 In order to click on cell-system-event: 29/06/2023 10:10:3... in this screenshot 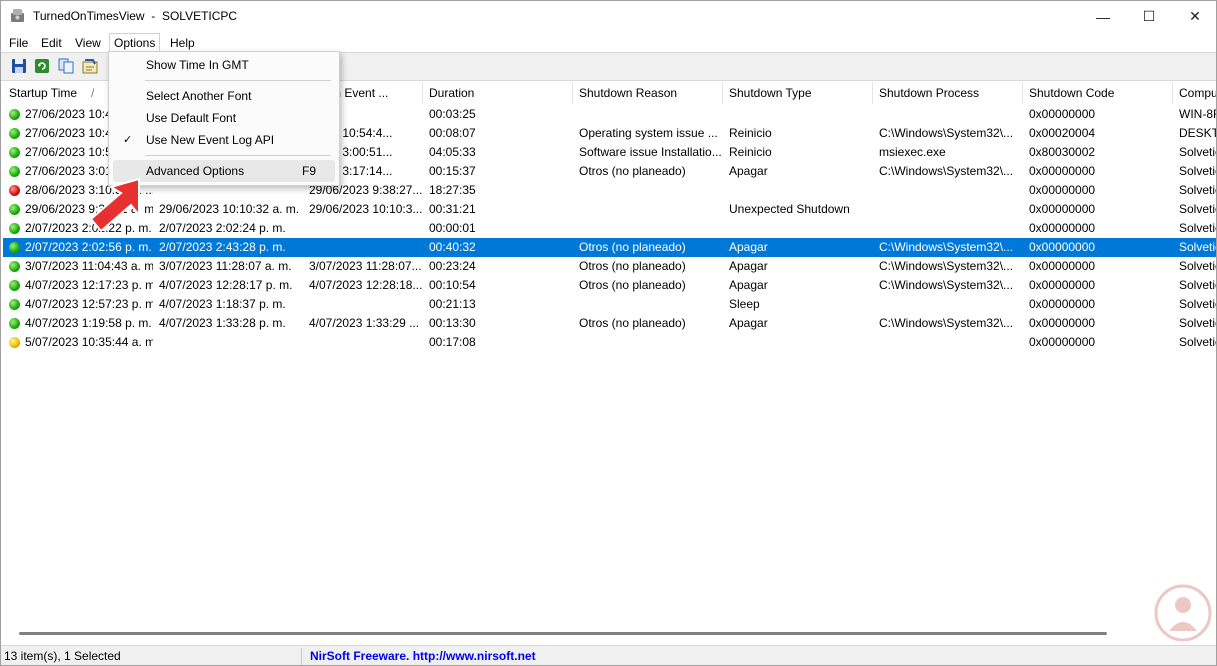, I will do `click(366, 209)`.